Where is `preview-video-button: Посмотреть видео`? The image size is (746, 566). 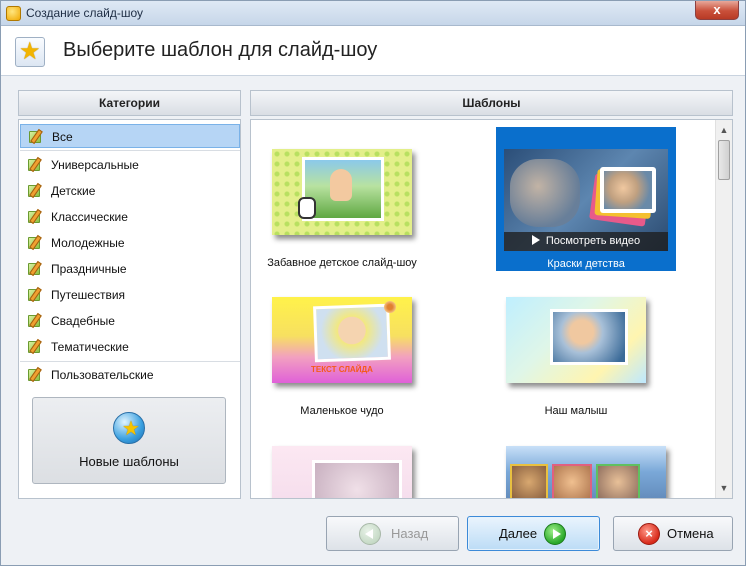 preview-video-button: Посмотреть видео is located at coordinates (586, 241).